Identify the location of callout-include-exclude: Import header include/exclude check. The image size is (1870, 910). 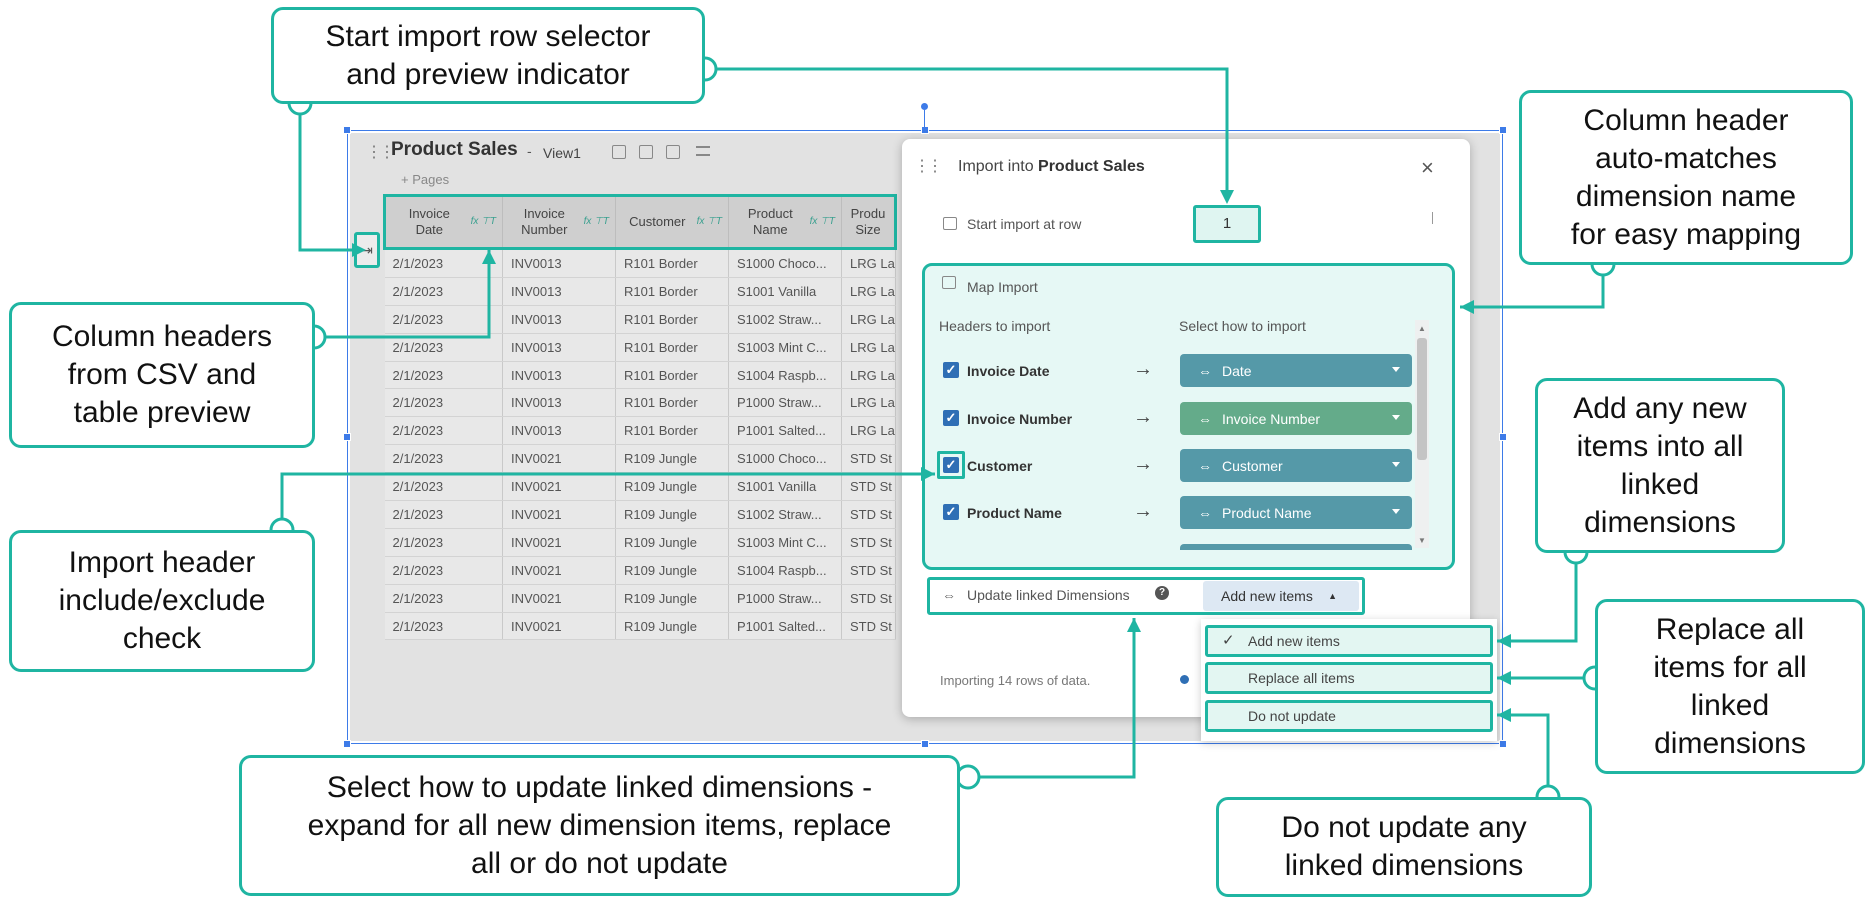
(162, 601).